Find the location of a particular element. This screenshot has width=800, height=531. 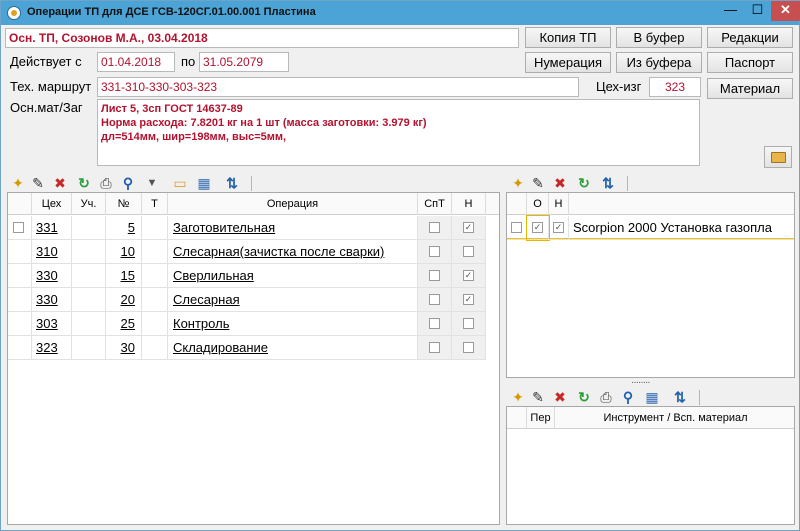

col-type: Т is located at coordinates (155, 204).